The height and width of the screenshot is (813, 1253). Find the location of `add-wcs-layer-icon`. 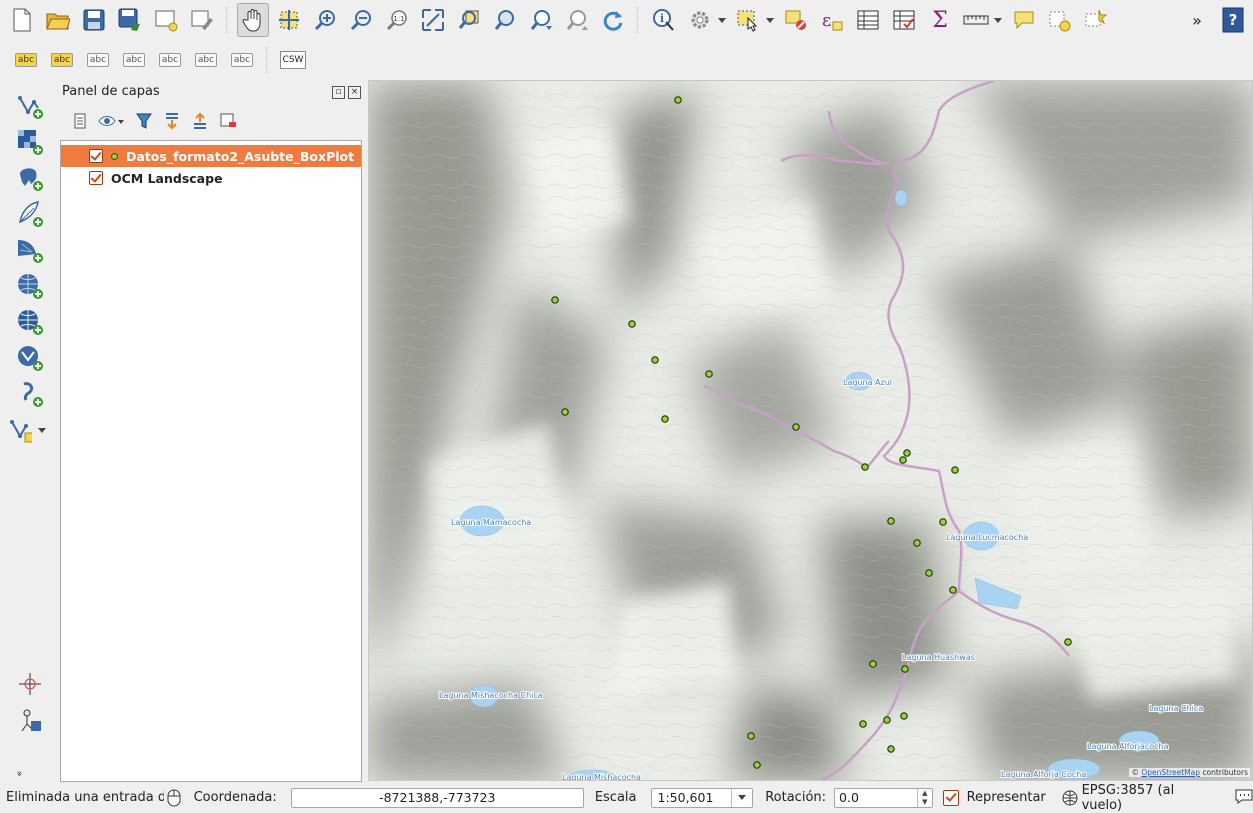

add-wcs-layer-icon is located at coordinates (30, 322).